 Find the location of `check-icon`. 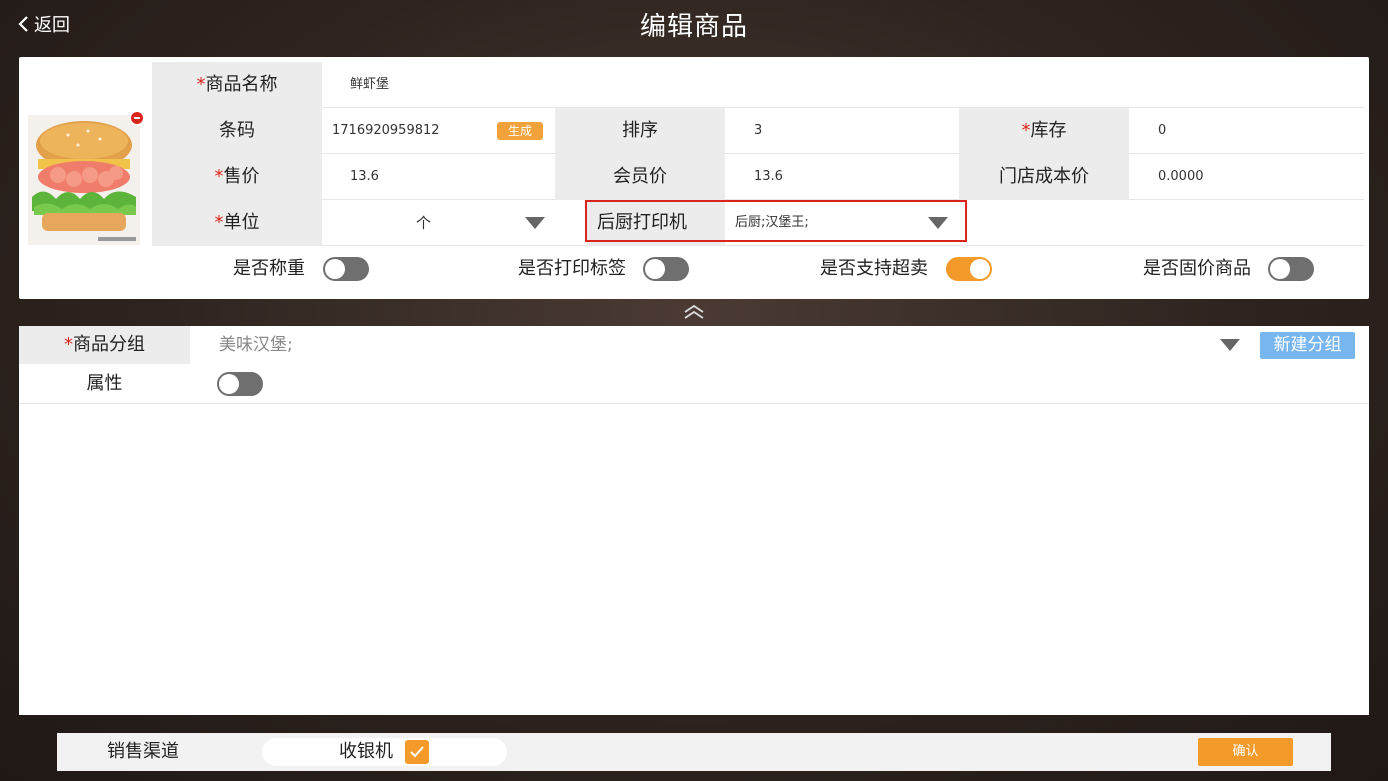

check-icon is located at coordinates (417, 752).